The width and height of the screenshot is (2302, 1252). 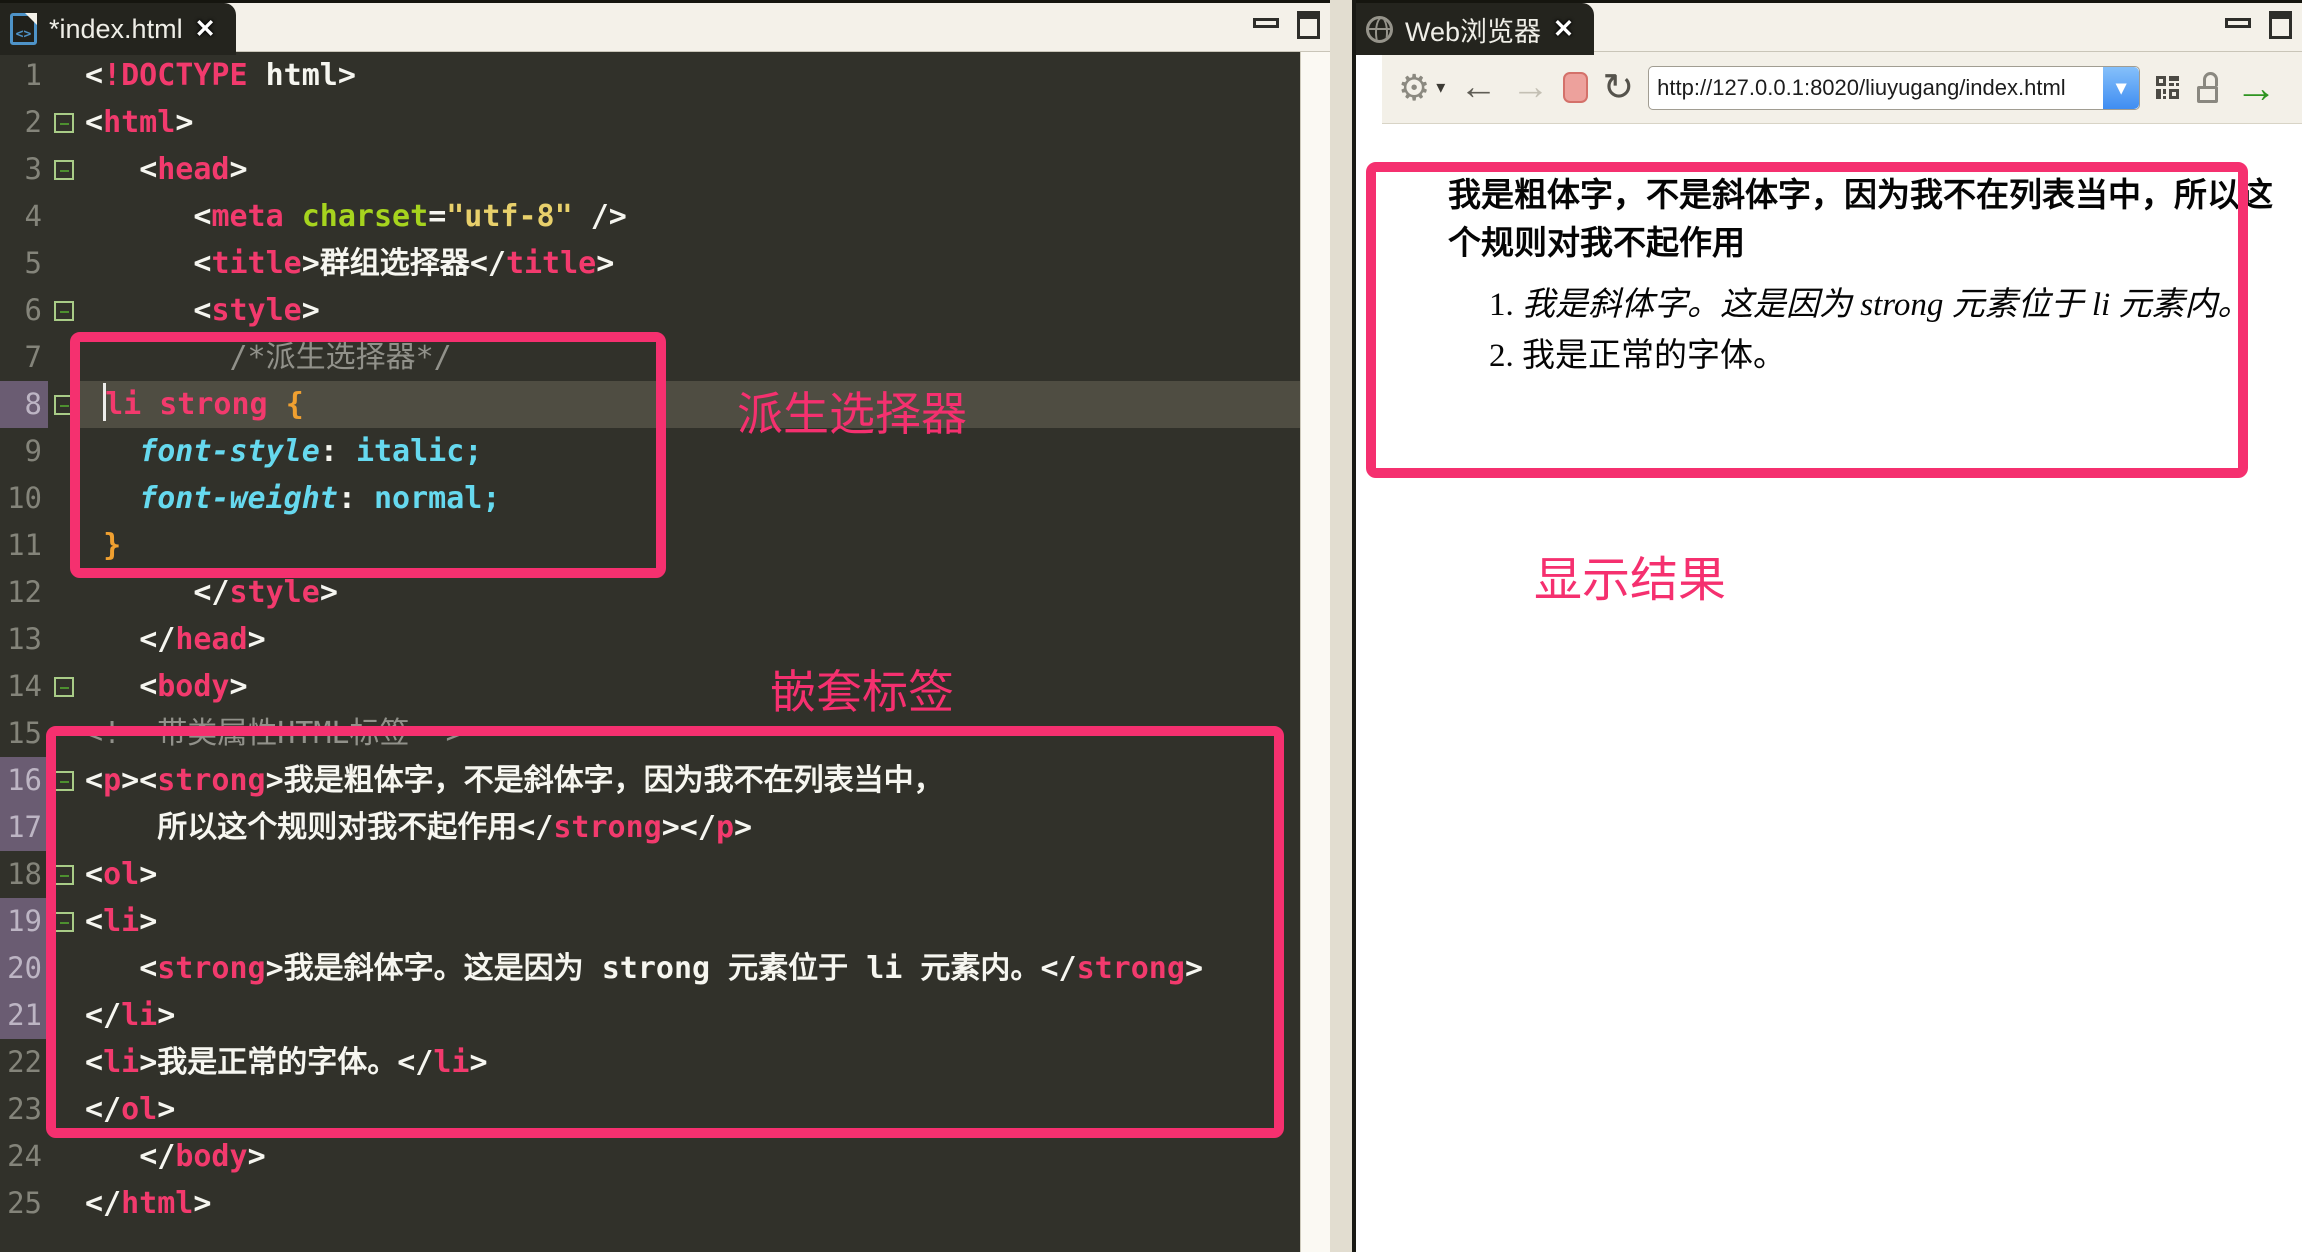 What do you see at coordinates (650, 733) in the screenshot?
I see `code-line: 15 <!--带类属性HTML标签-->` at bounding box center [650, 733].